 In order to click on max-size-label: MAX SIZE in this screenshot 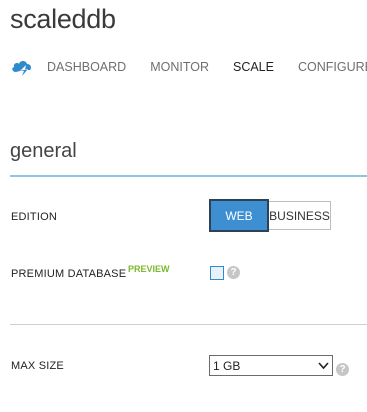, I will do `click(37, 366)`.